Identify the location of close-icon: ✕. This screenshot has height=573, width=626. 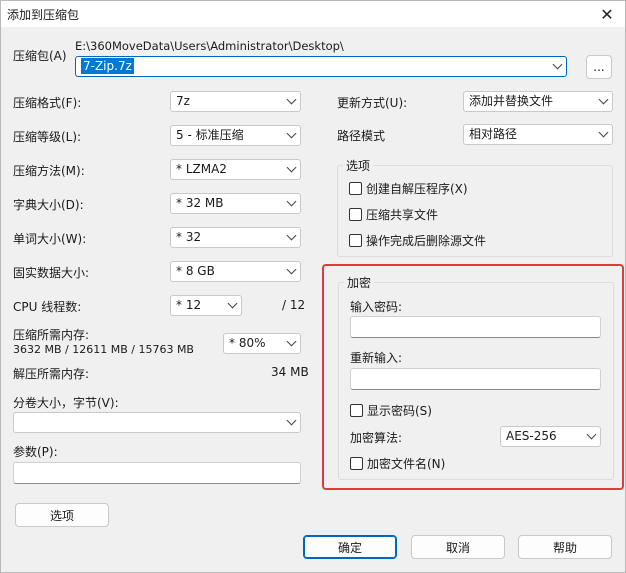
(607, 14).